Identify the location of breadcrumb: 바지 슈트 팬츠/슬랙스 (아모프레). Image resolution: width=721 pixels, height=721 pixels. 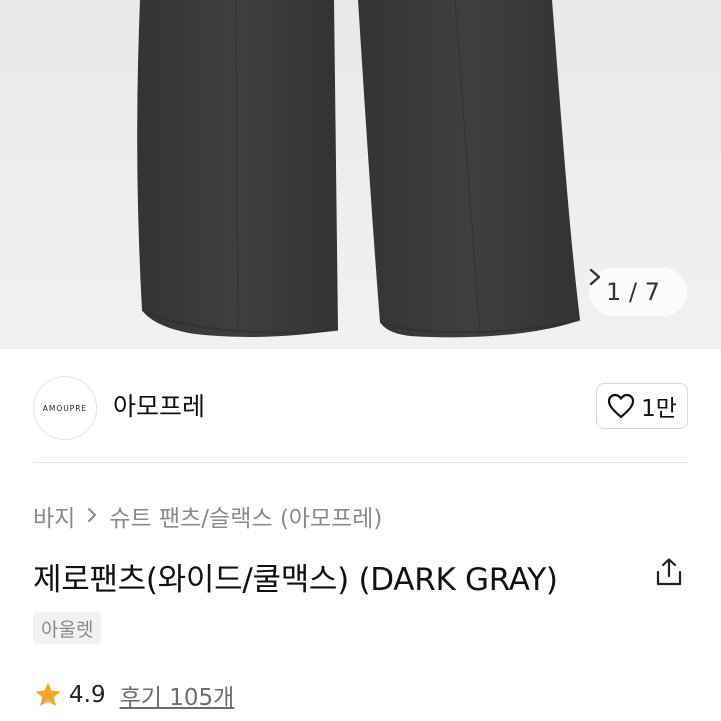
(207, 516).